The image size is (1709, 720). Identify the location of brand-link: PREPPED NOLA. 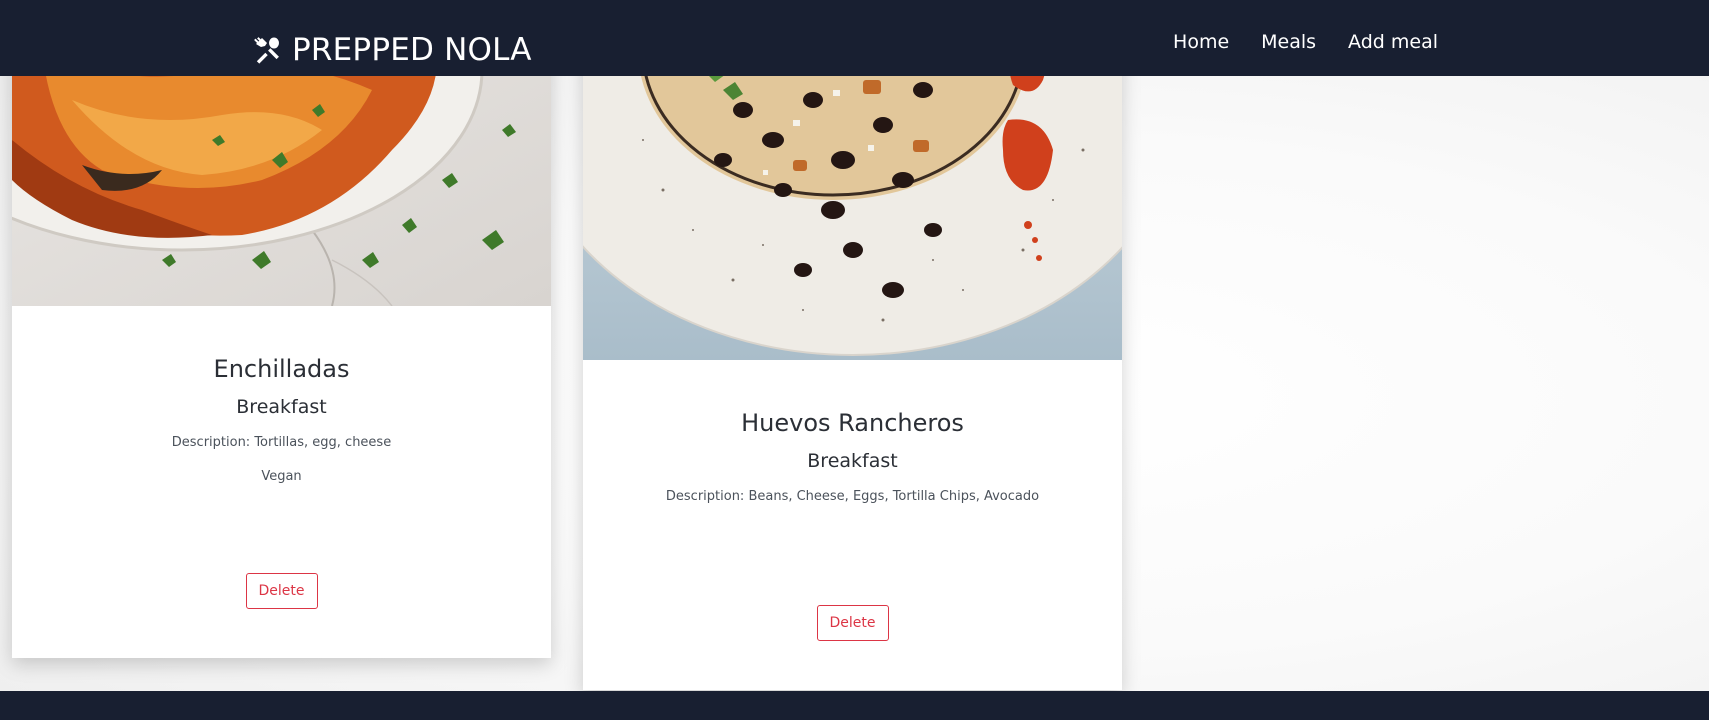
(393, 50).